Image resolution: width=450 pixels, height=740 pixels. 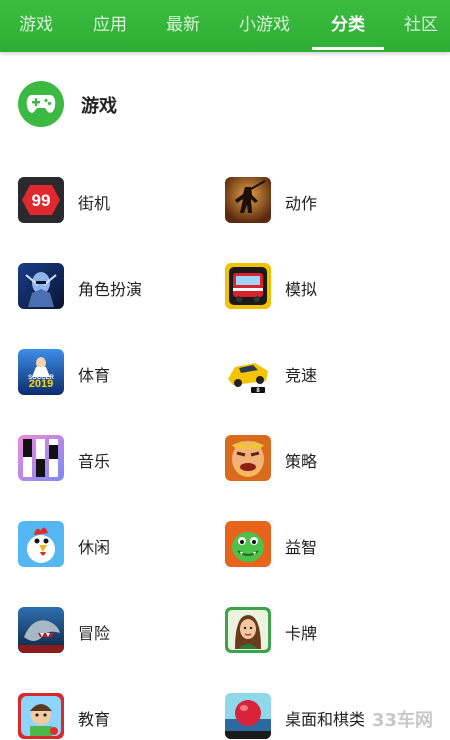 What do you see at coordinates (248, 200) in the screenshot?
I see `action-shadow-fighter-icon` at bounding box center [248, 200].